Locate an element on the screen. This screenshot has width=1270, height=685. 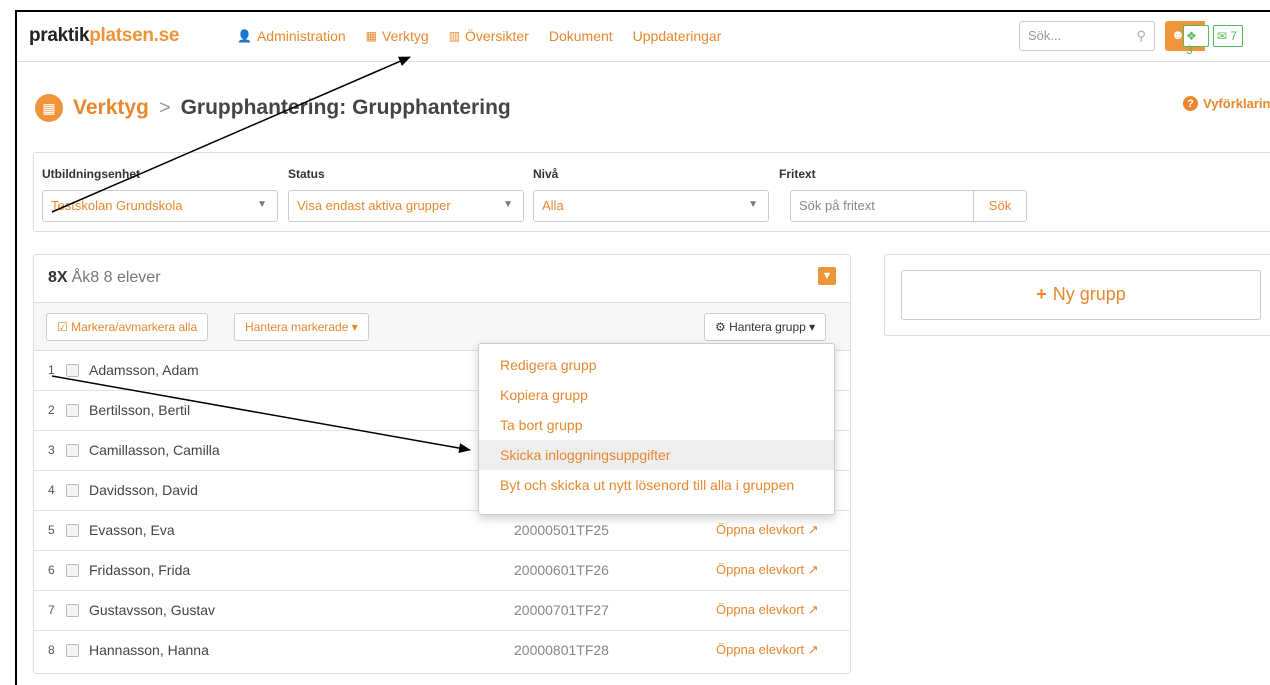
freetext-input: Sök på fritext is located at coordinates (882, 206).